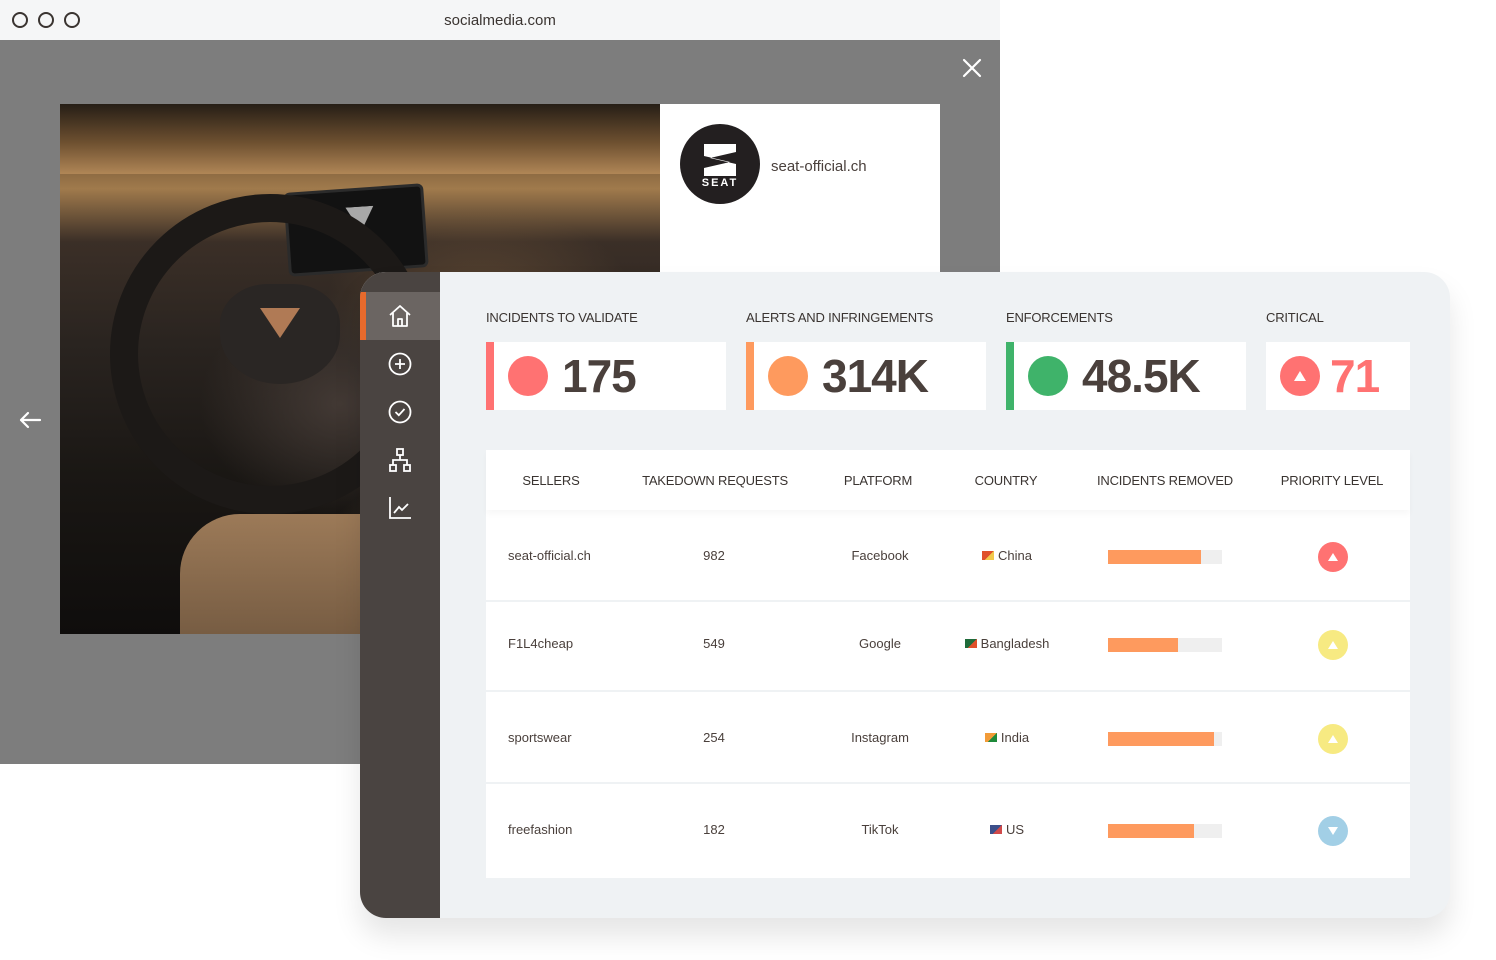 The height and width of the screenshot is (960, 1496). Describe the element at coordinates (972, 68) in the screenshot. I see `close-icon` at that location.